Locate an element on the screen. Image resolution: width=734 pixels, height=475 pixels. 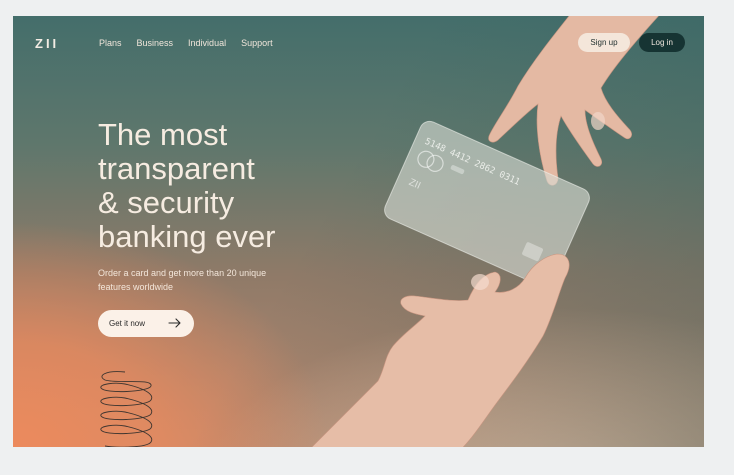
cta-label: Get it now is located at coordinates (127, 323).